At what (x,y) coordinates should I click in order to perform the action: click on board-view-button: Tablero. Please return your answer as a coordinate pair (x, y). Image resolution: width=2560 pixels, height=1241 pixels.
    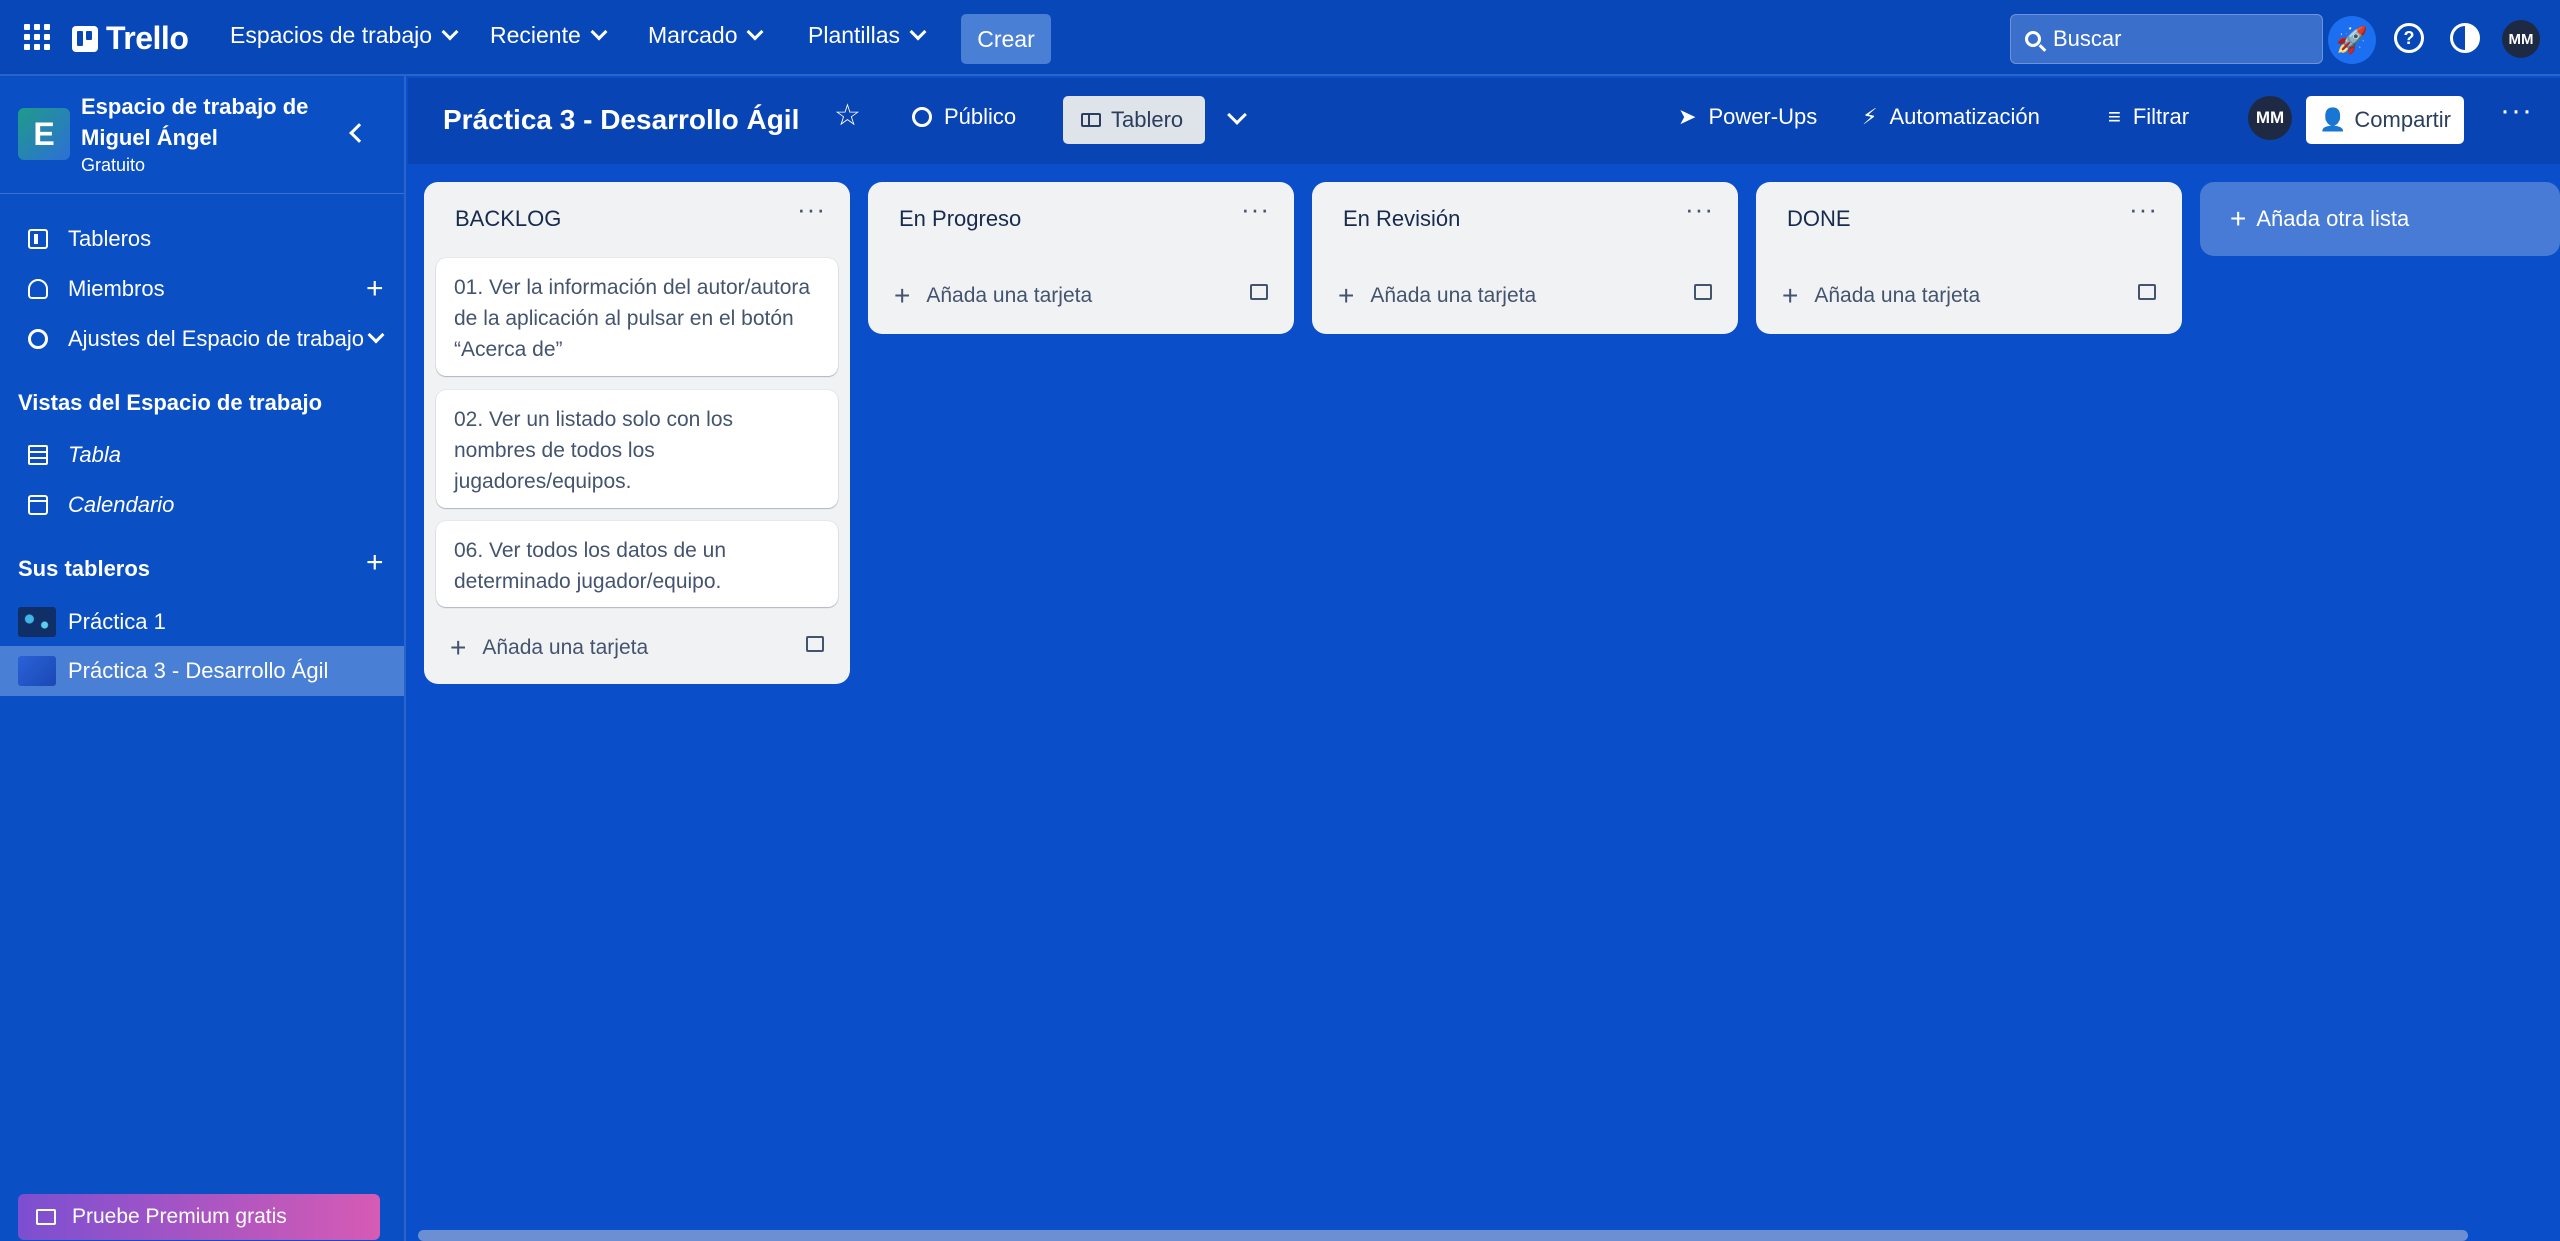
    Looking at the image, I should click on (1134, 120).